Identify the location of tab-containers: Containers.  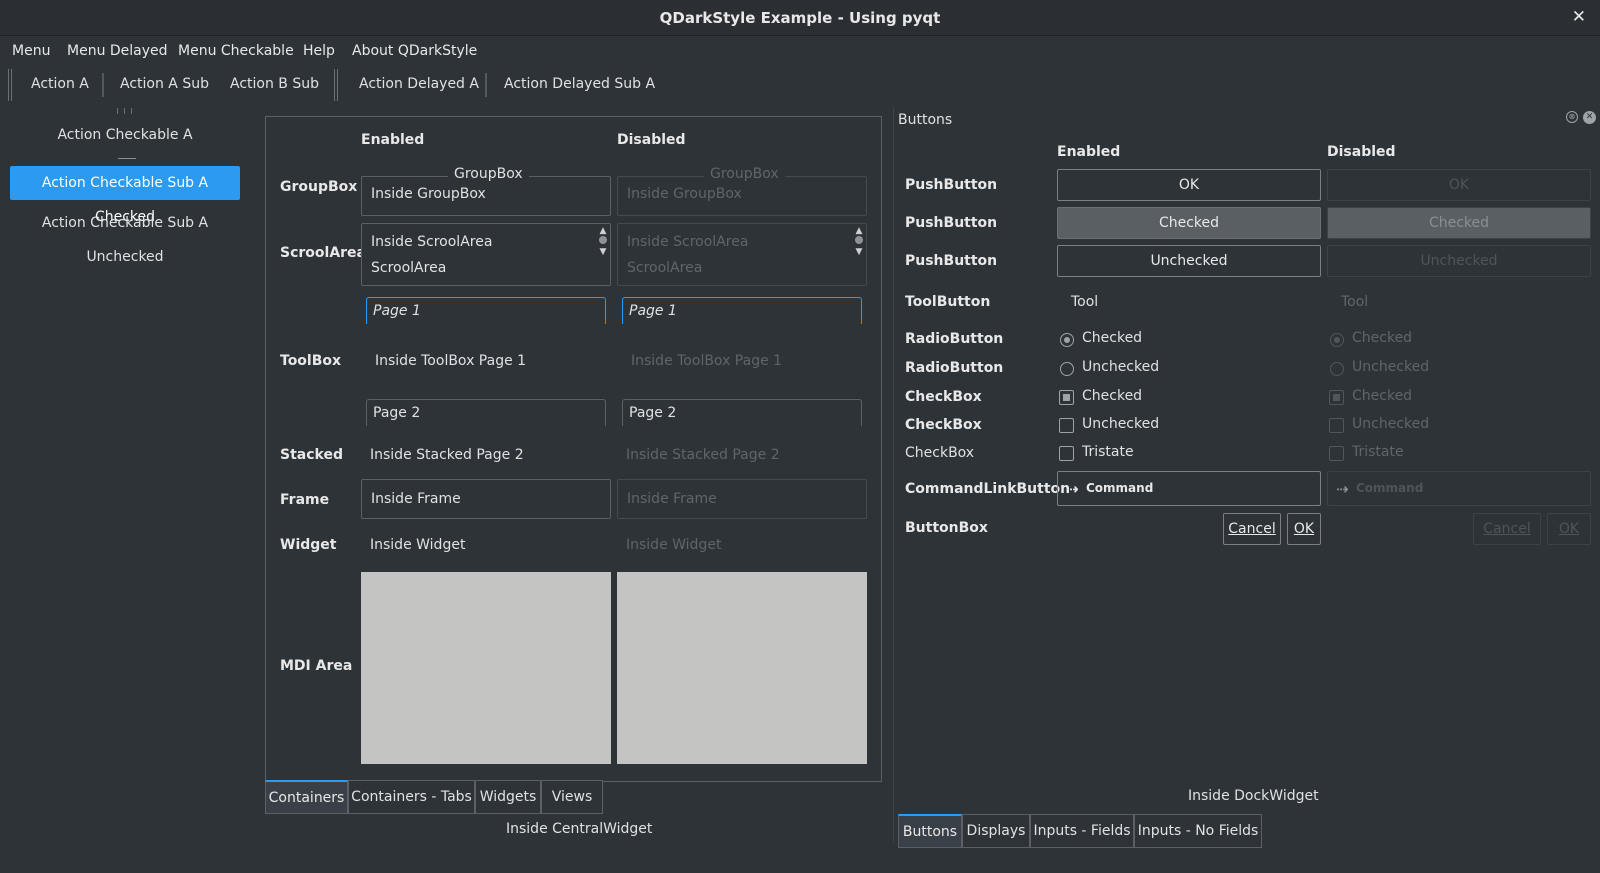
(306, 797).